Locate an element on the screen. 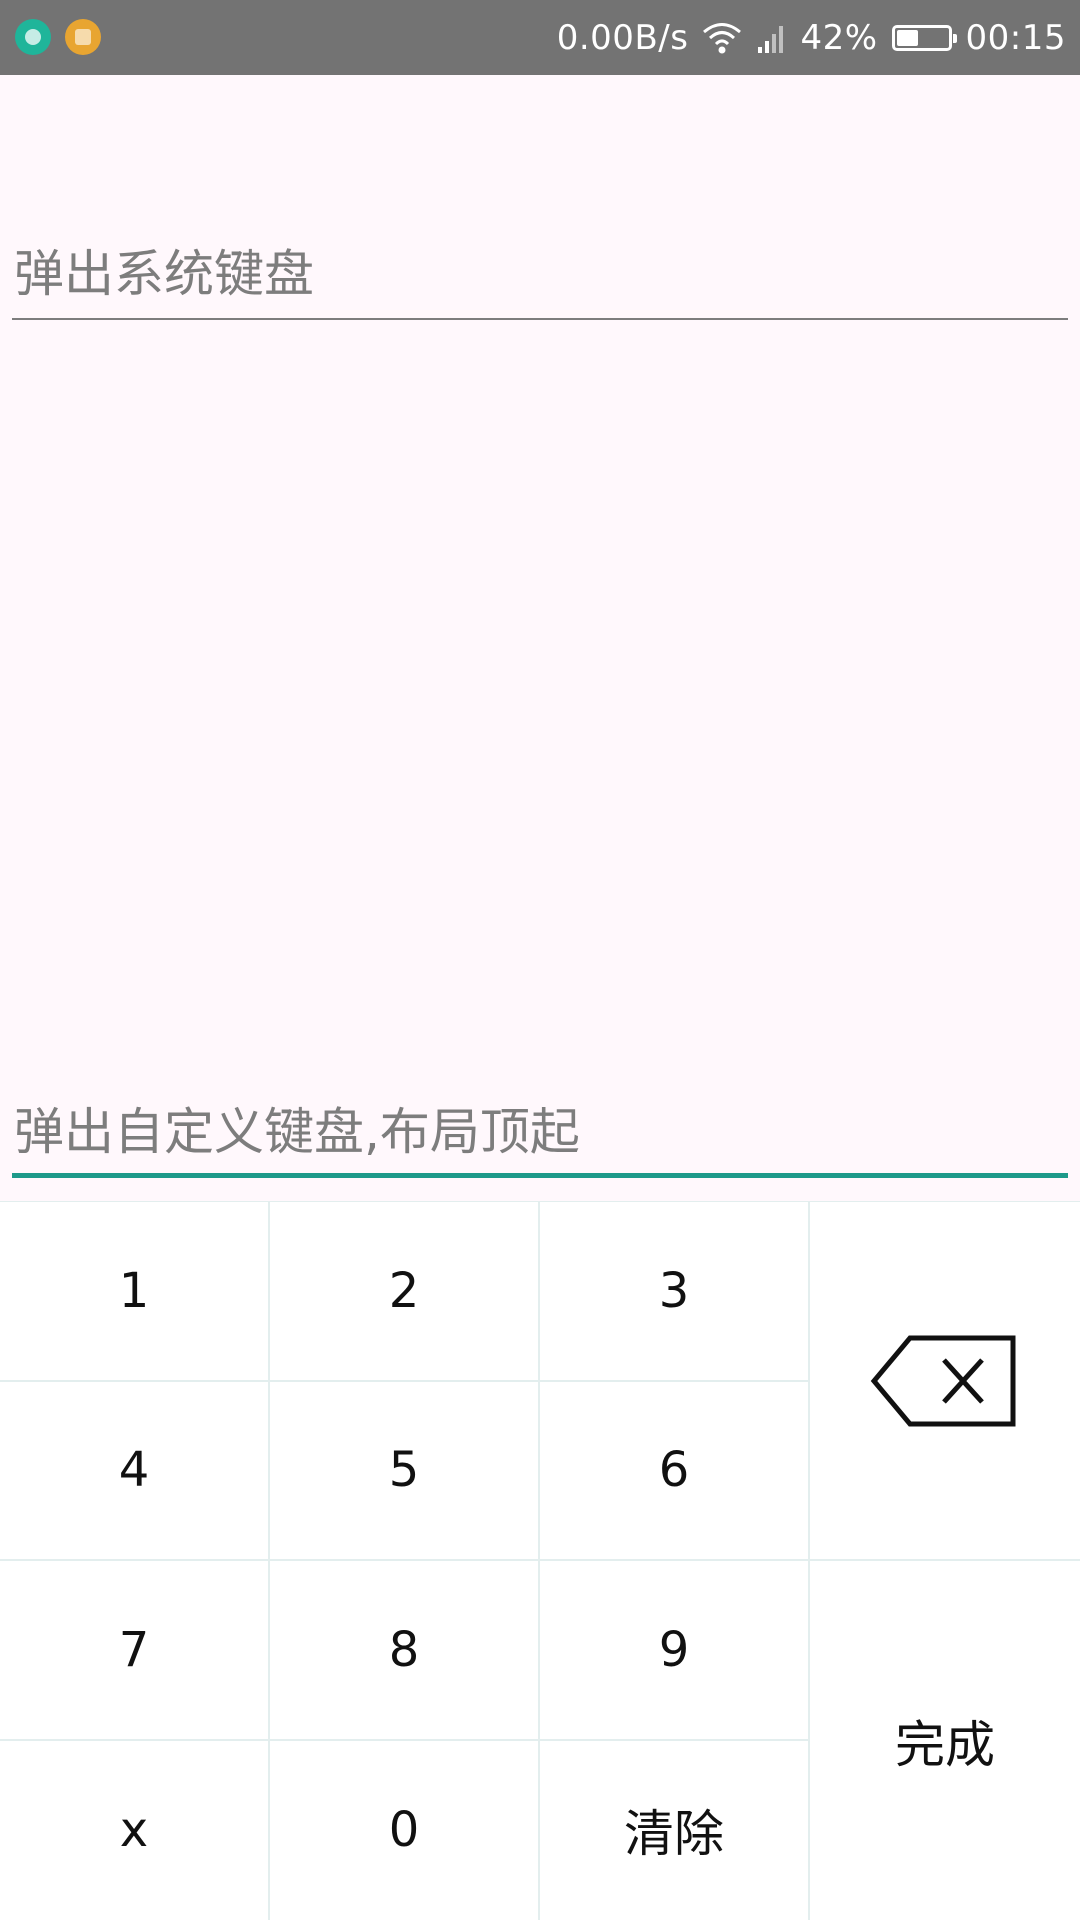 The height and width of the screenshot is (1920, 1080). battery-percent: 42% is located at coordinates (839, 37).